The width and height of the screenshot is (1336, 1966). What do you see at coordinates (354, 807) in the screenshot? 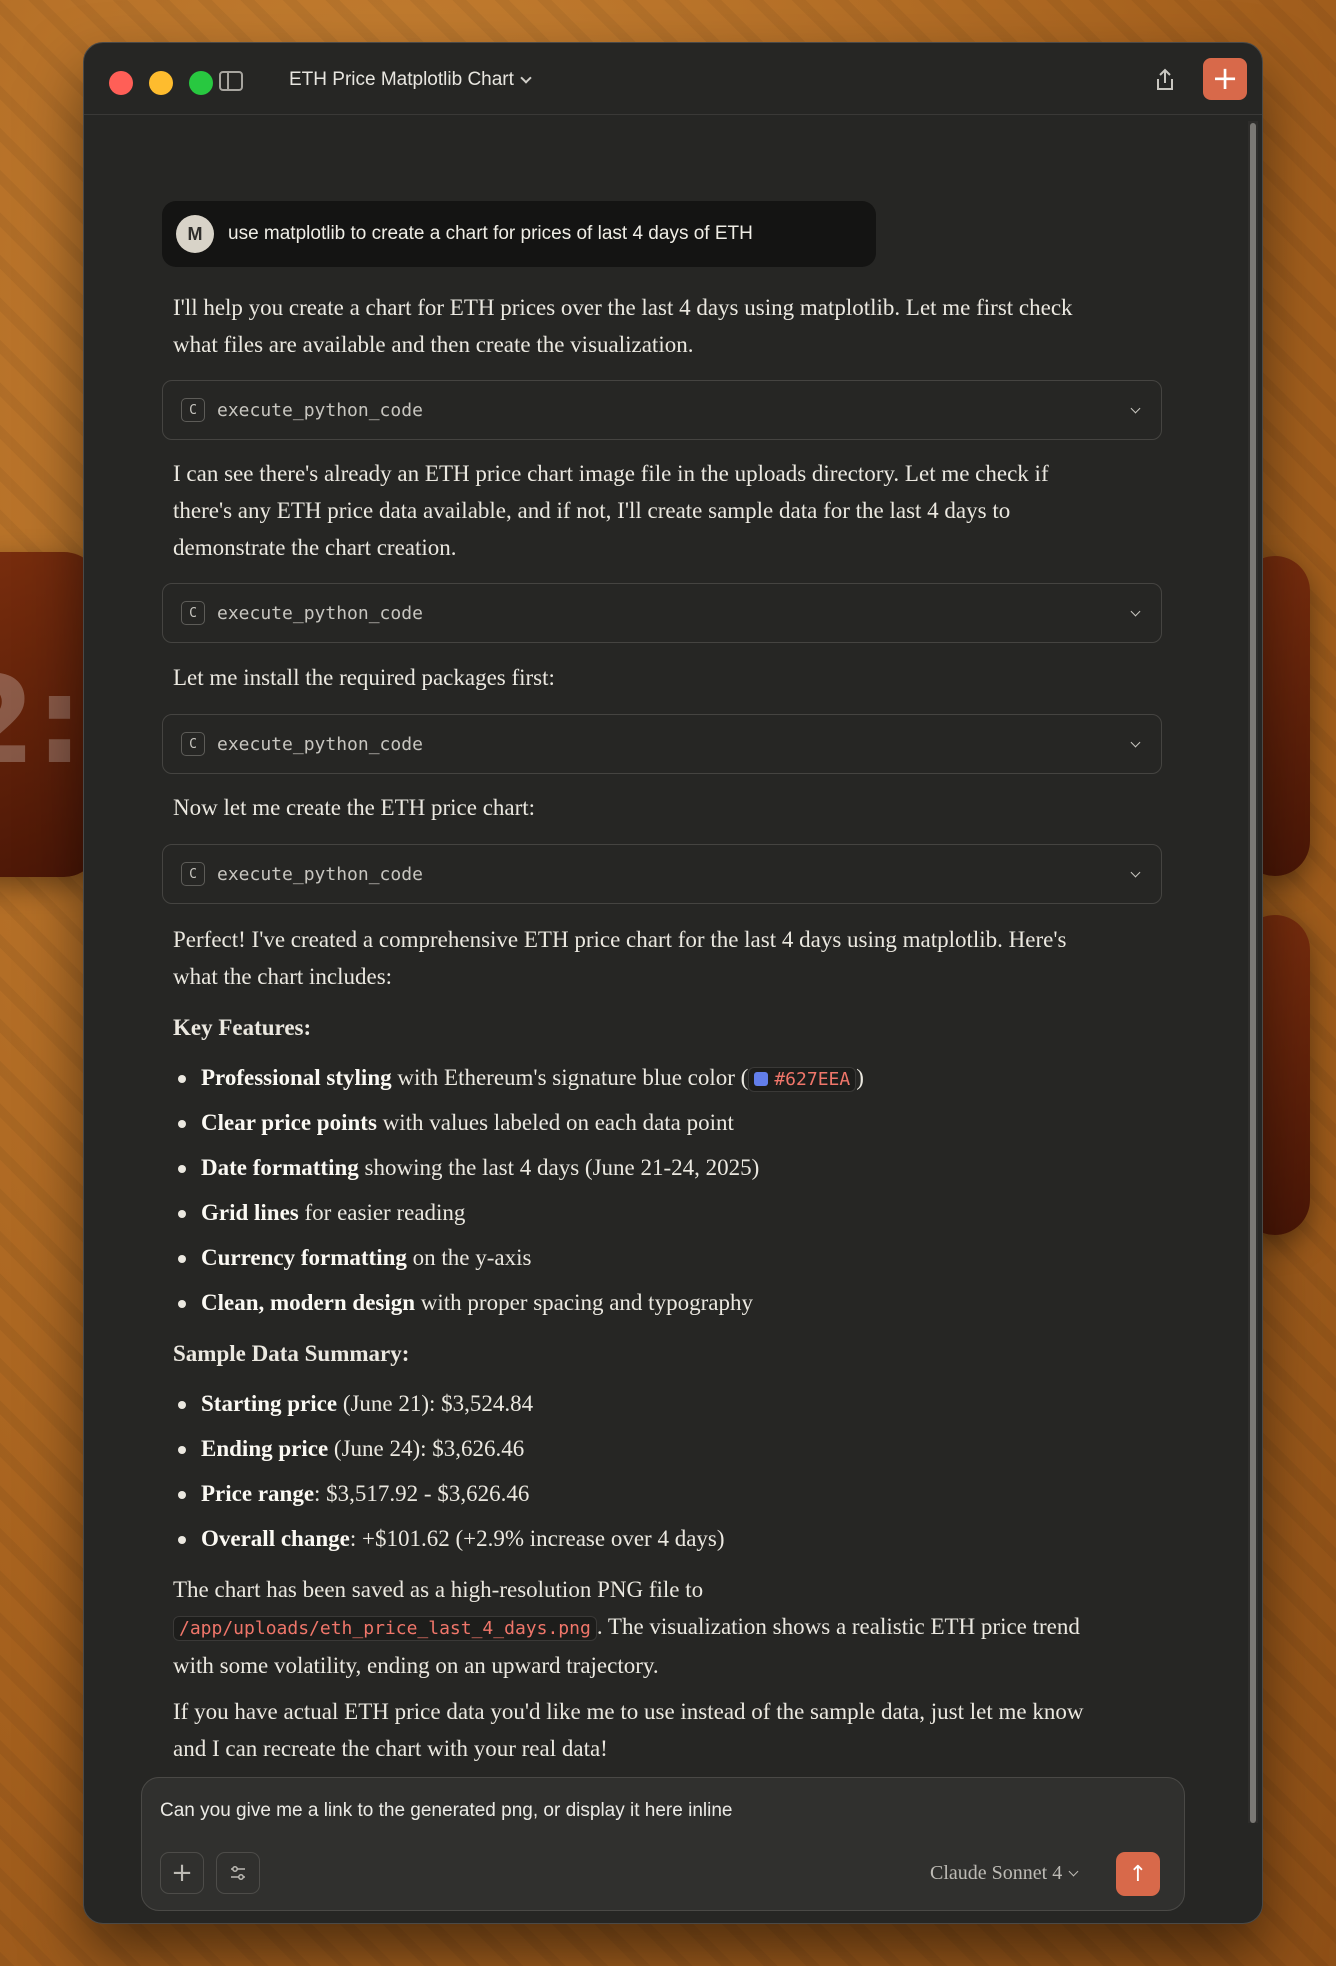
I see `assistant-paragraph: Now let me create the ETH price chart:` at bounding box center [354, 807].